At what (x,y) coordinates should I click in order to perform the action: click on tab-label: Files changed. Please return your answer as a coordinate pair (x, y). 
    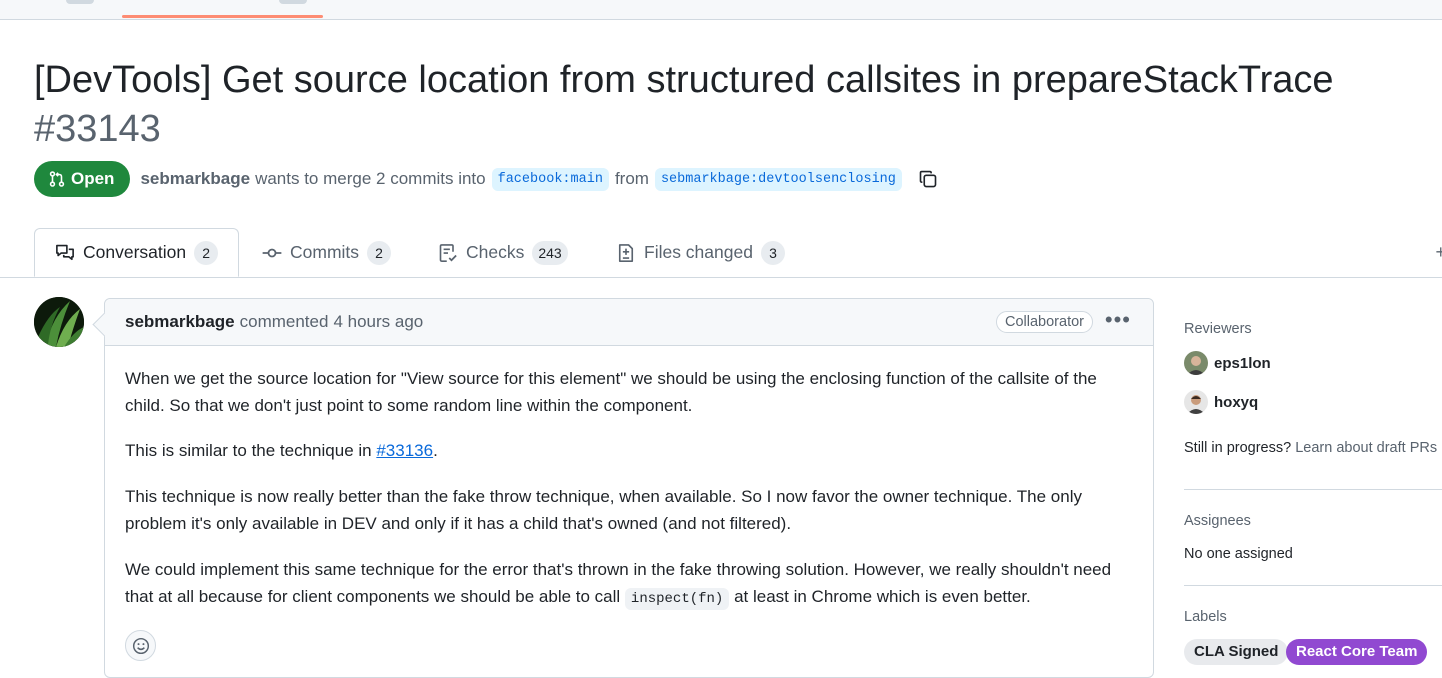
    Looking at the image, I should click on (698, 252).